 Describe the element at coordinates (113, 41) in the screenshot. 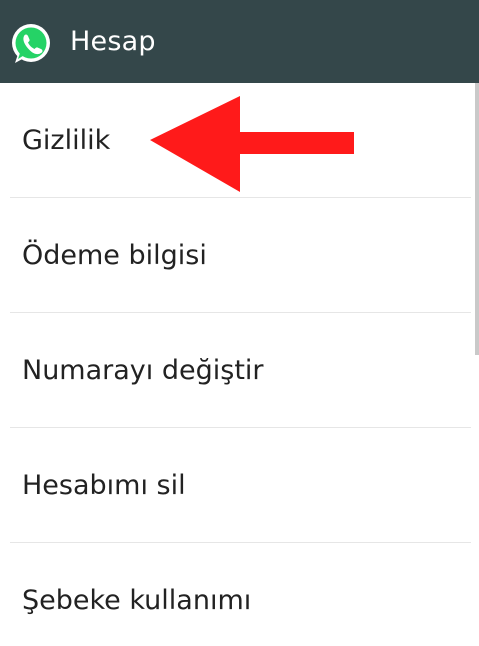

I see `page-title: Hesap` at that location.